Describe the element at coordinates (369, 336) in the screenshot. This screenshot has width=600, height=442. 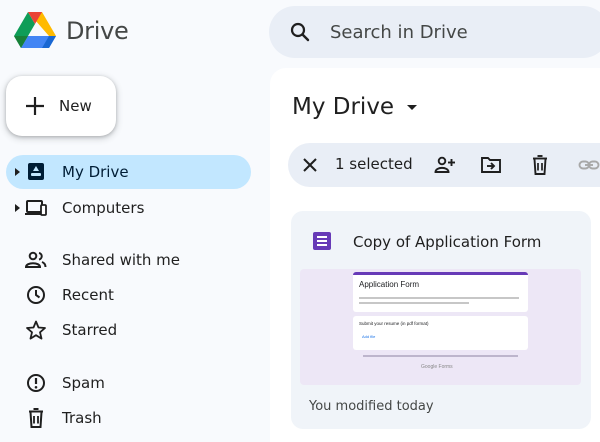
I see `add-file-button: Add file` at that location.